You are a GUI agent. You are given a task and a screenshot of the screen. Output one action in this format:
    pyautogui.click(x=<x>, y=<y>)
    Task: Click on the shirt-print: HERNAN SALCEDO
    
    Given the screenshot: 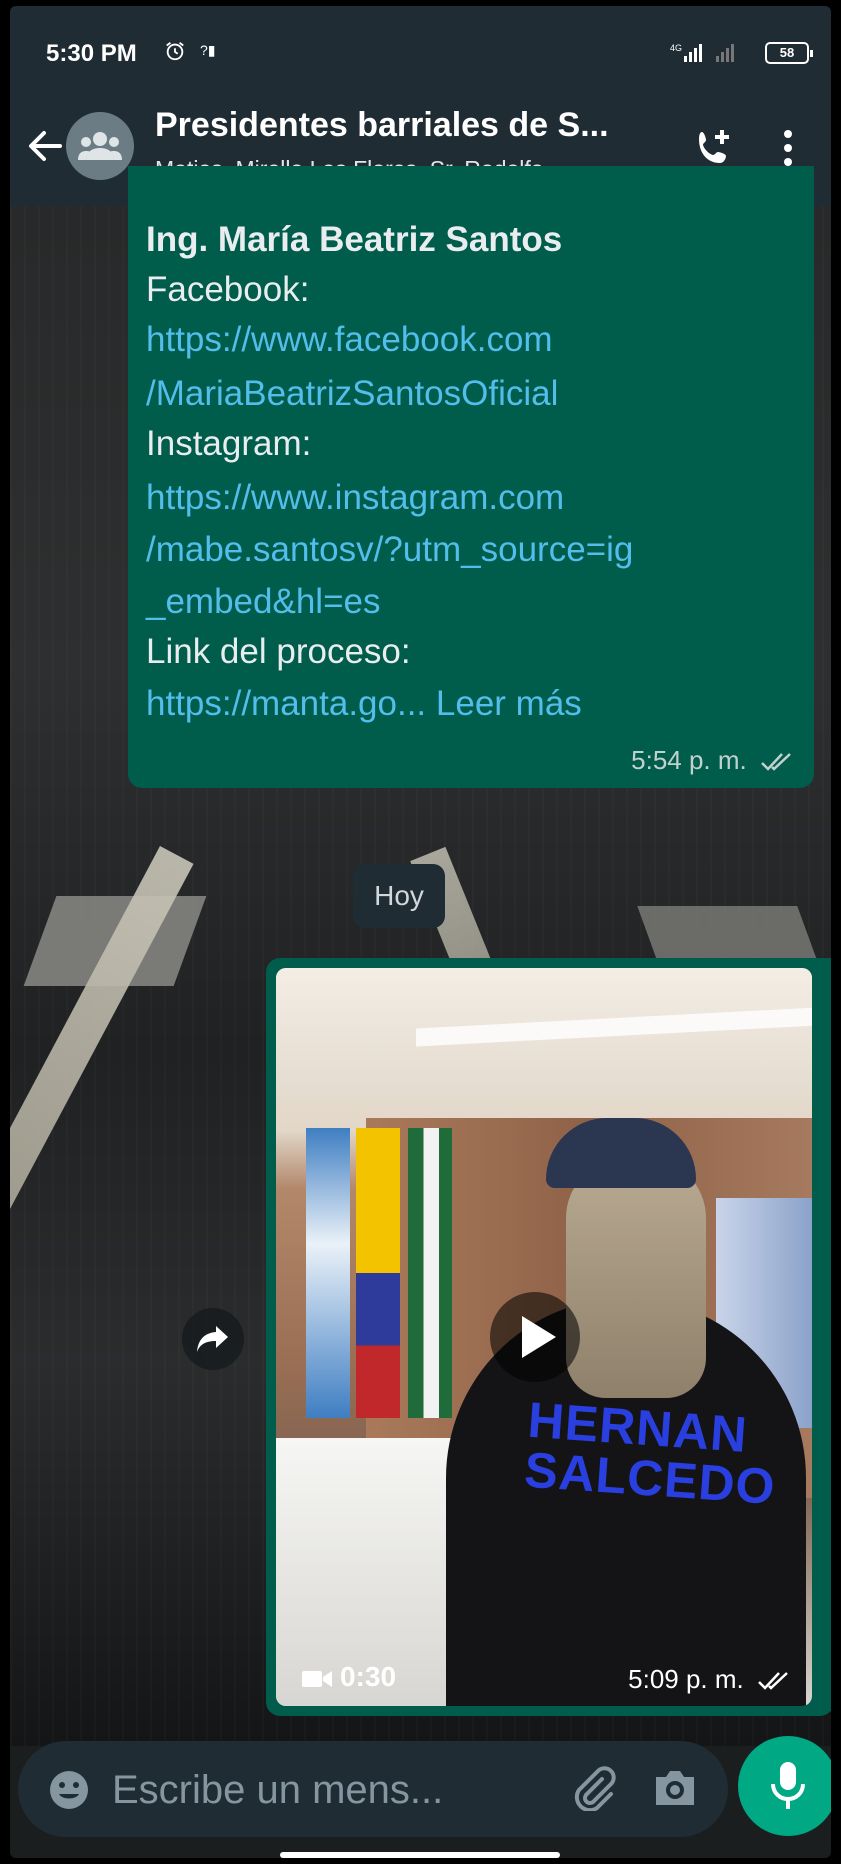 What is the action you would take?
    pyautogui.click(x=650, y=1453)
    